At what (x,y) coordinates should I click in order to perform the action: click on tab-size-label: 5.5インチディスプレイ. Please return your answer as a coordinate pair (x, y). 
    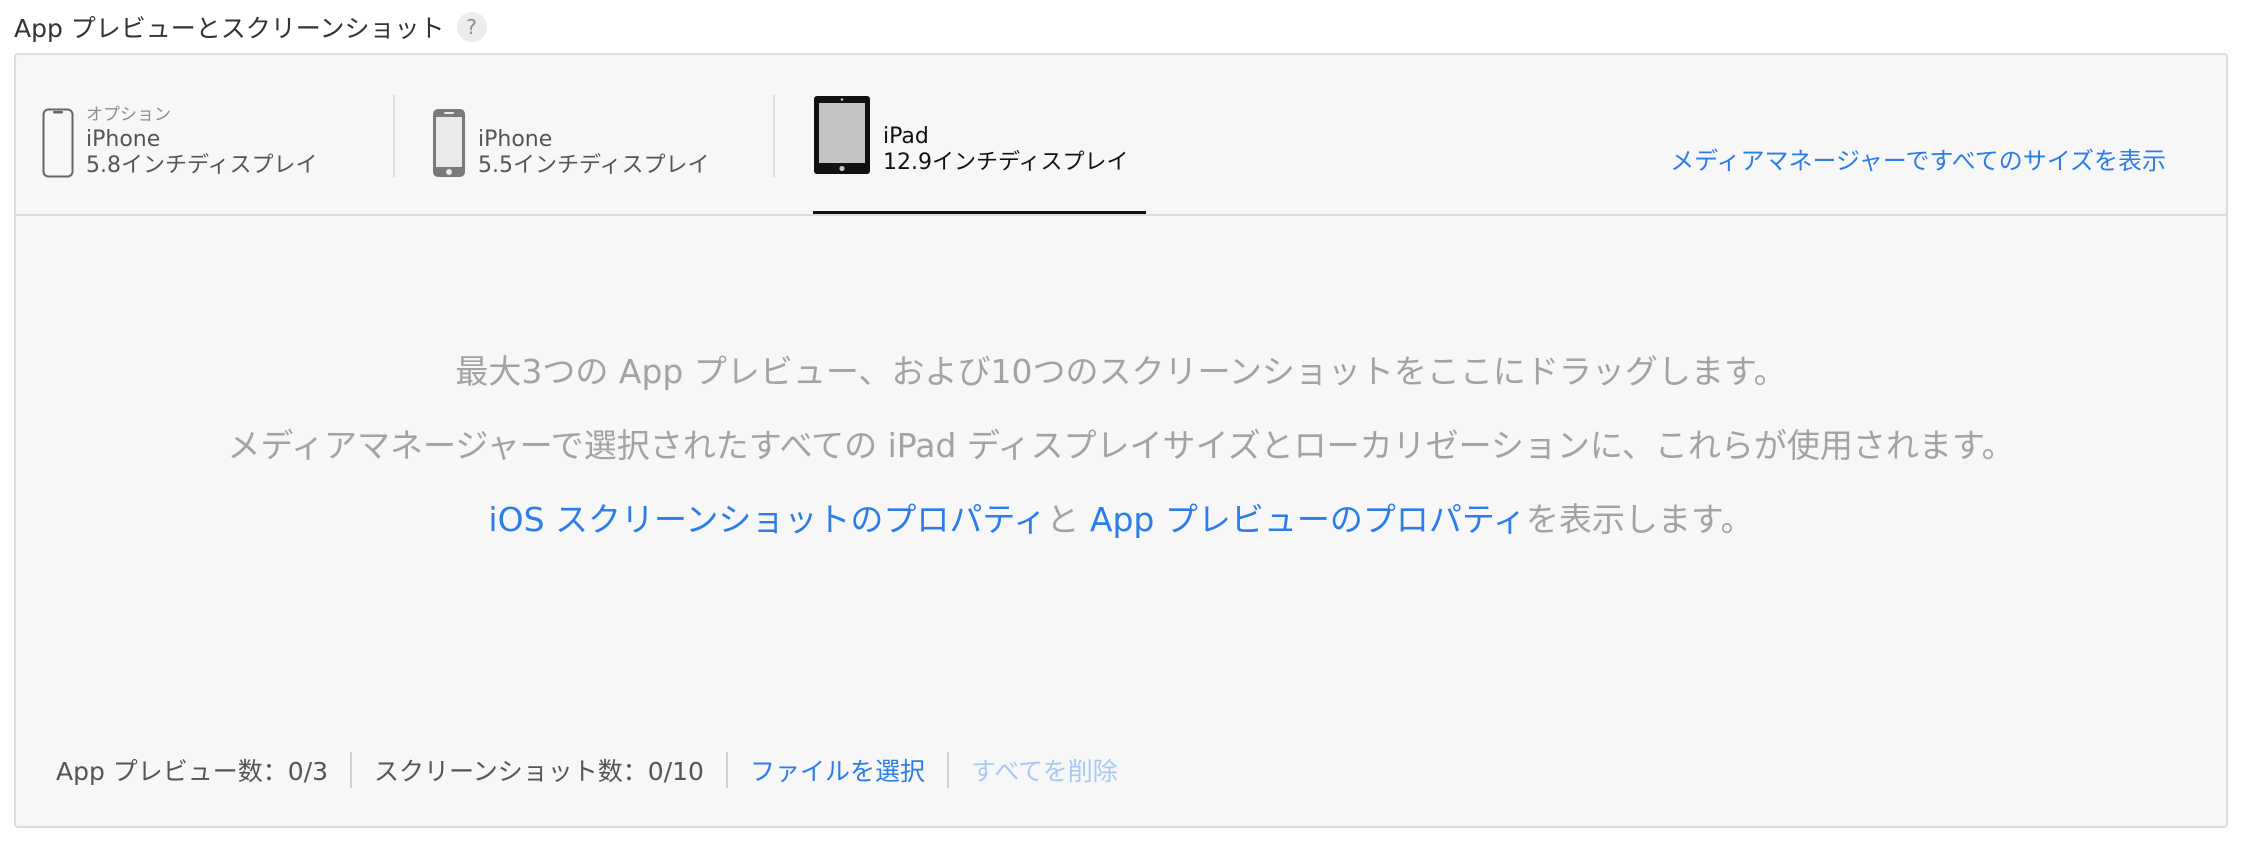
    Looking at the image, I should click on (594, 165).